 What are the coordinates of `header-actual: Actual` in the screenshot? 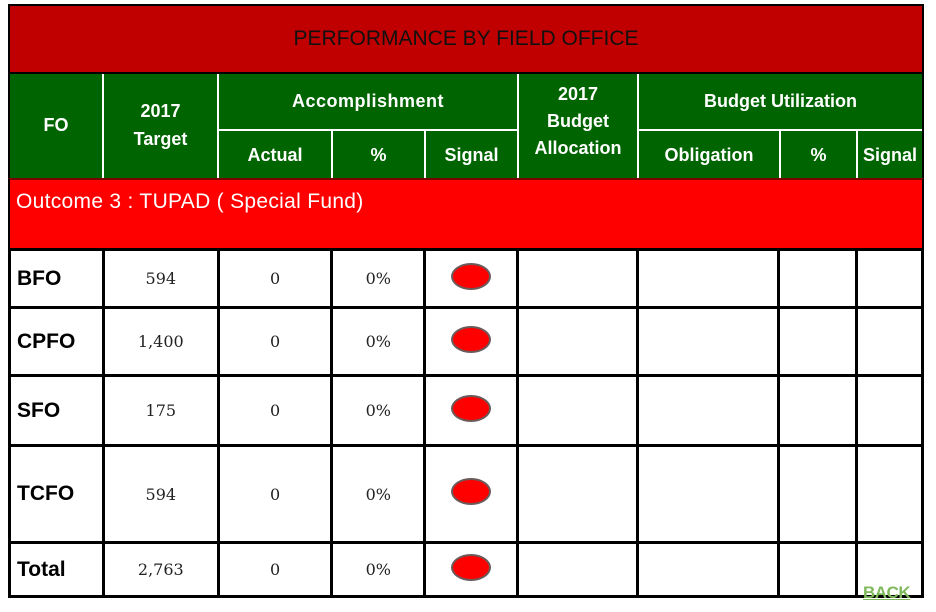 It's located at (275, 154).